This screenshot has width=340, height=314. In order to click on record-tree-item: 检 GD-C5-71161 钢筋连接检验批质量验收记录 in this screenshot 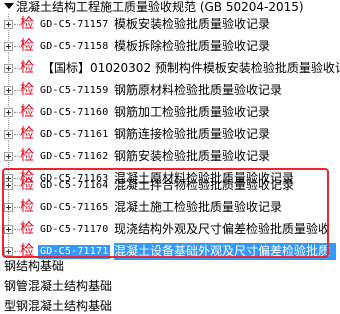, I will do `click(170, 134)`.